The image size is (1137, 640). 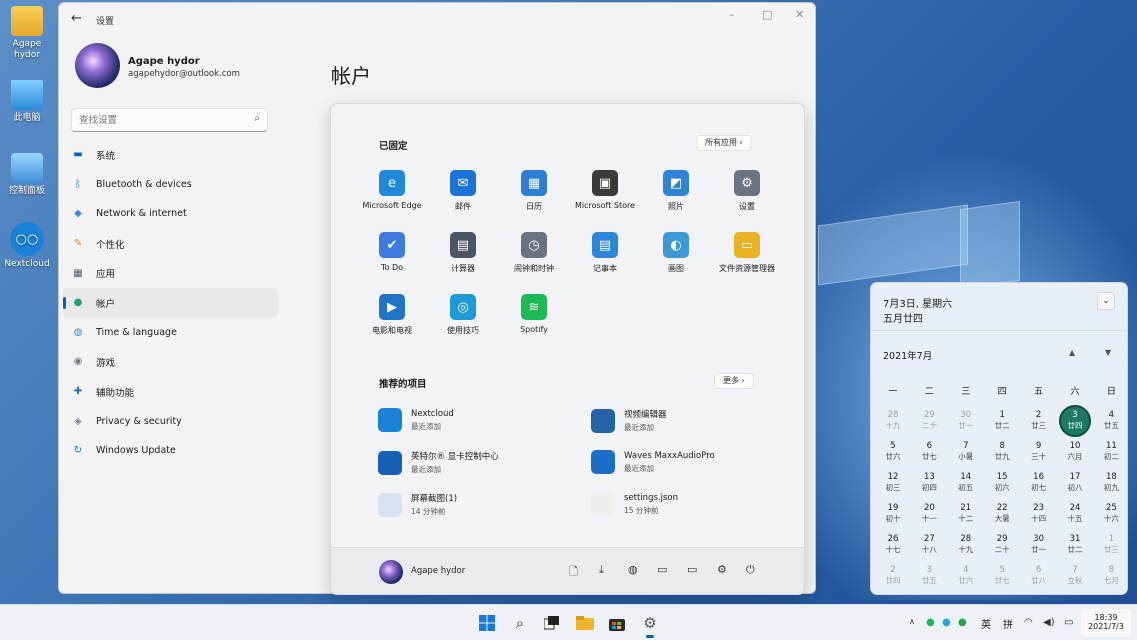 What do you see at coordinates (929, 423) in the screenshot?
I see `calendar-day: 29 二十` at bounding box center [929, 423].